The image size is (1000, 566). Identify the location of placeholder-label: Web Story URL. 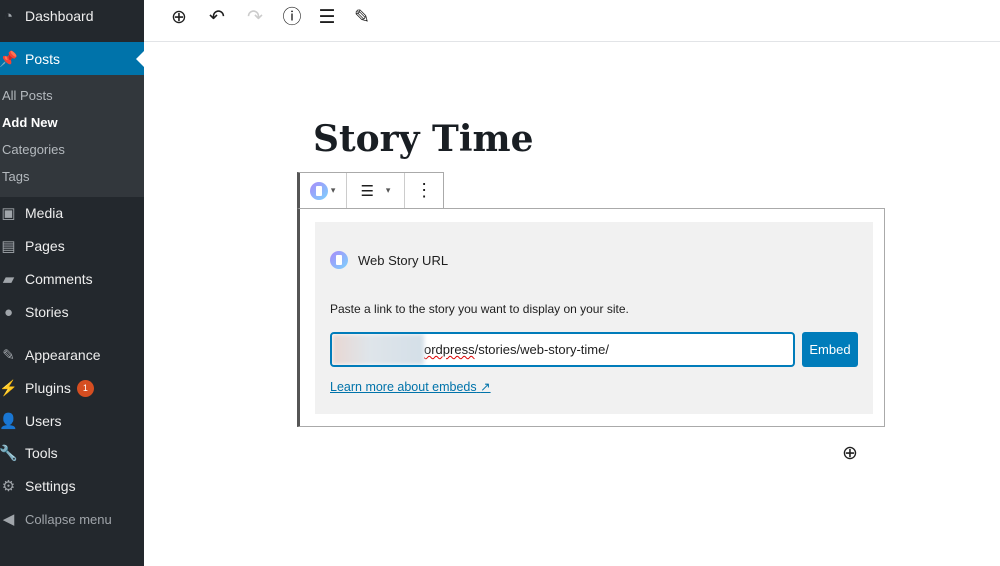
(389, 260).